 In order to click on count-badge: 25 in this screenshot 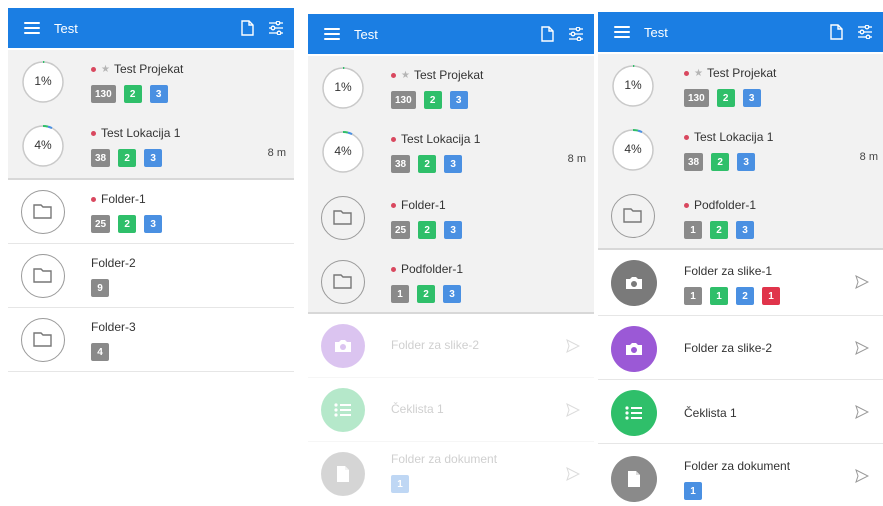, I will do `click(101, 224)`.